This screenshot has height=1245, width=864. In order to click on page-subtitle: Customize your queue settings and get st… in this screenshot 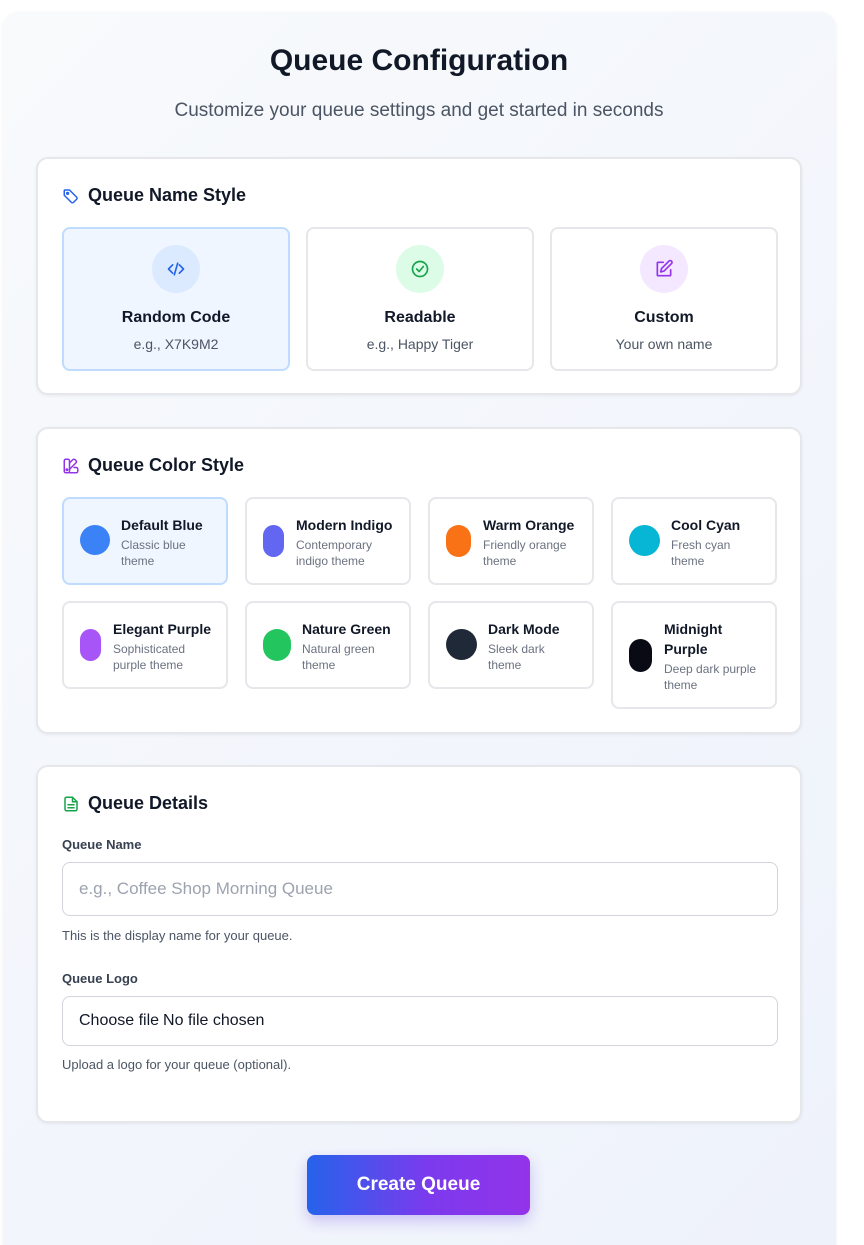, I will do `click(419, 110)`.